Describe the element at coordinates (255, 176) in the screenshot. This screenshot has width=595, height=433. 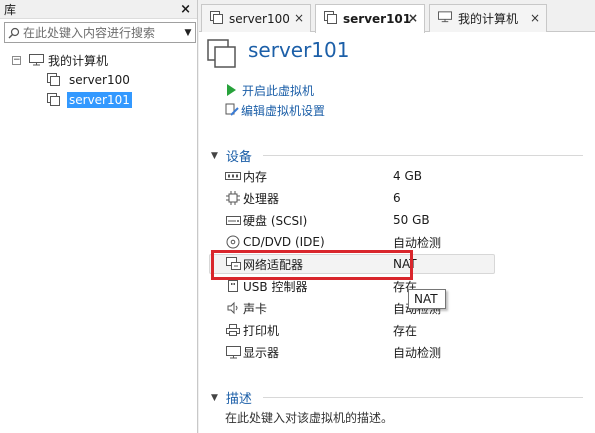
I see `device-name: 内存` at that location.